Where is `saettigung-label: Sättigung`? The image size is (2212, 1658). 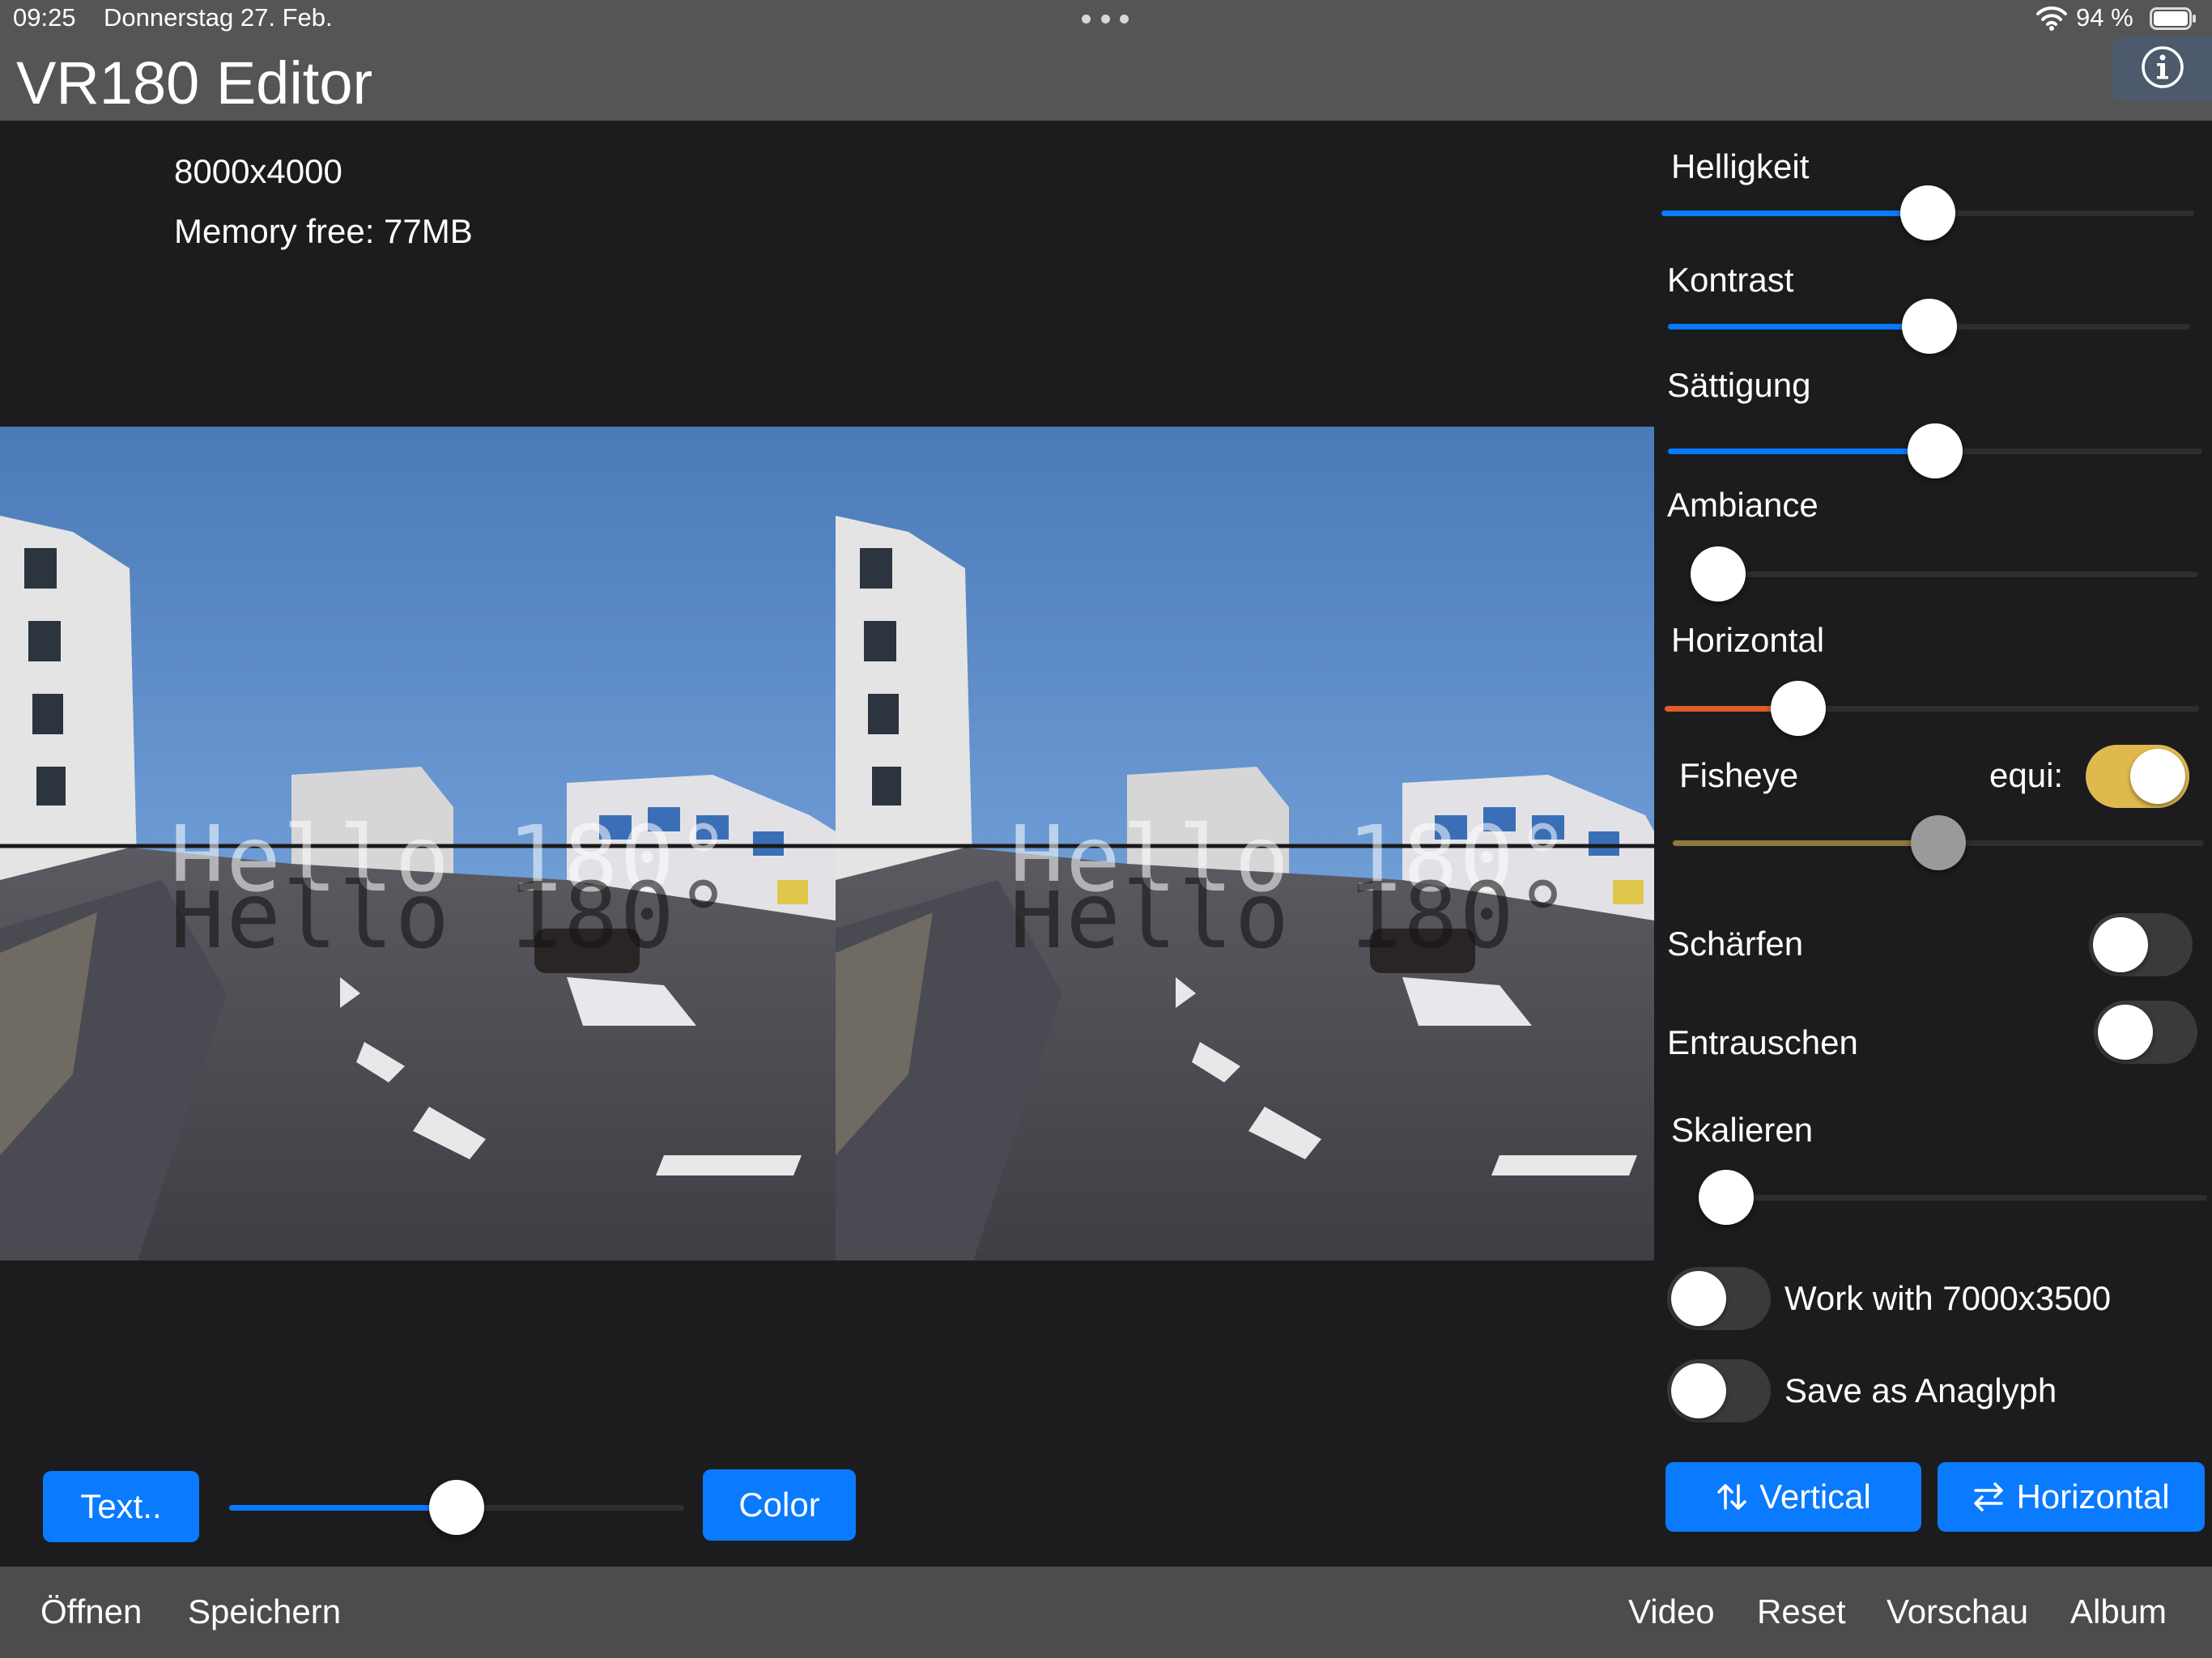 saettigung-label: Sättigung is located at coordinates (1739, 385).